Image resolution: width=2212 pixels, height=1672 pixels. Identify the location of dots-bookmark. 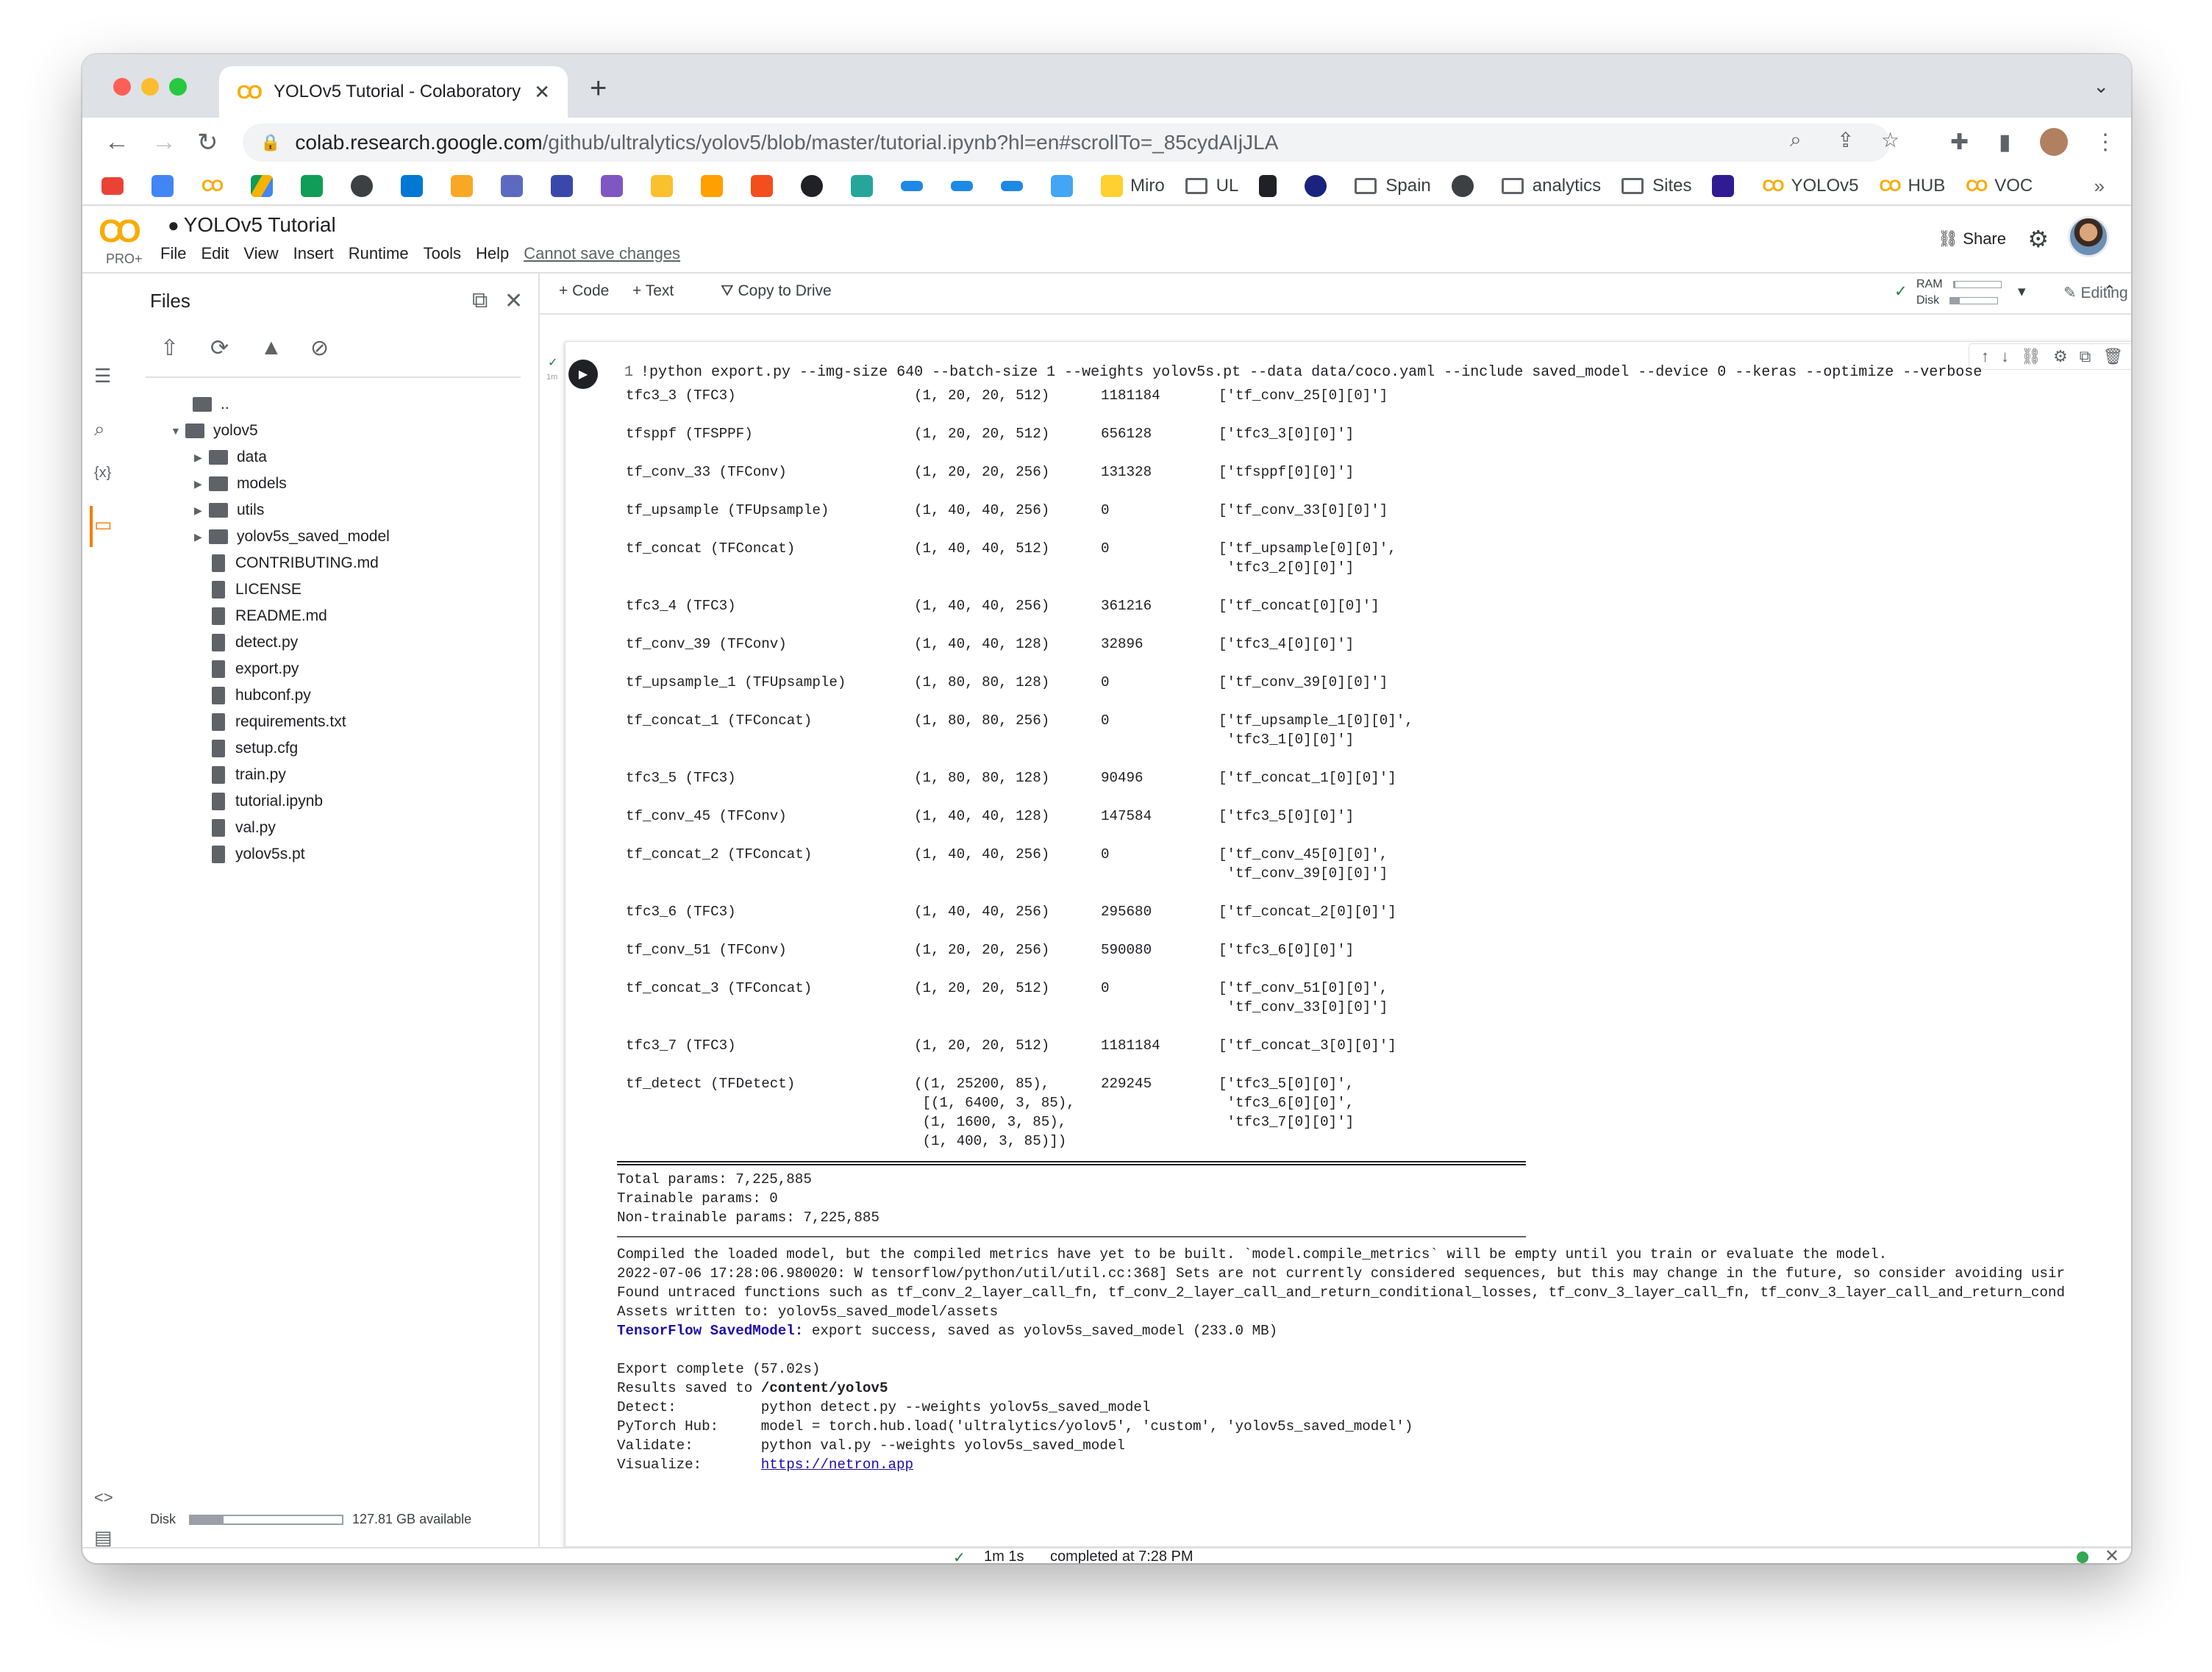
(665, 186).